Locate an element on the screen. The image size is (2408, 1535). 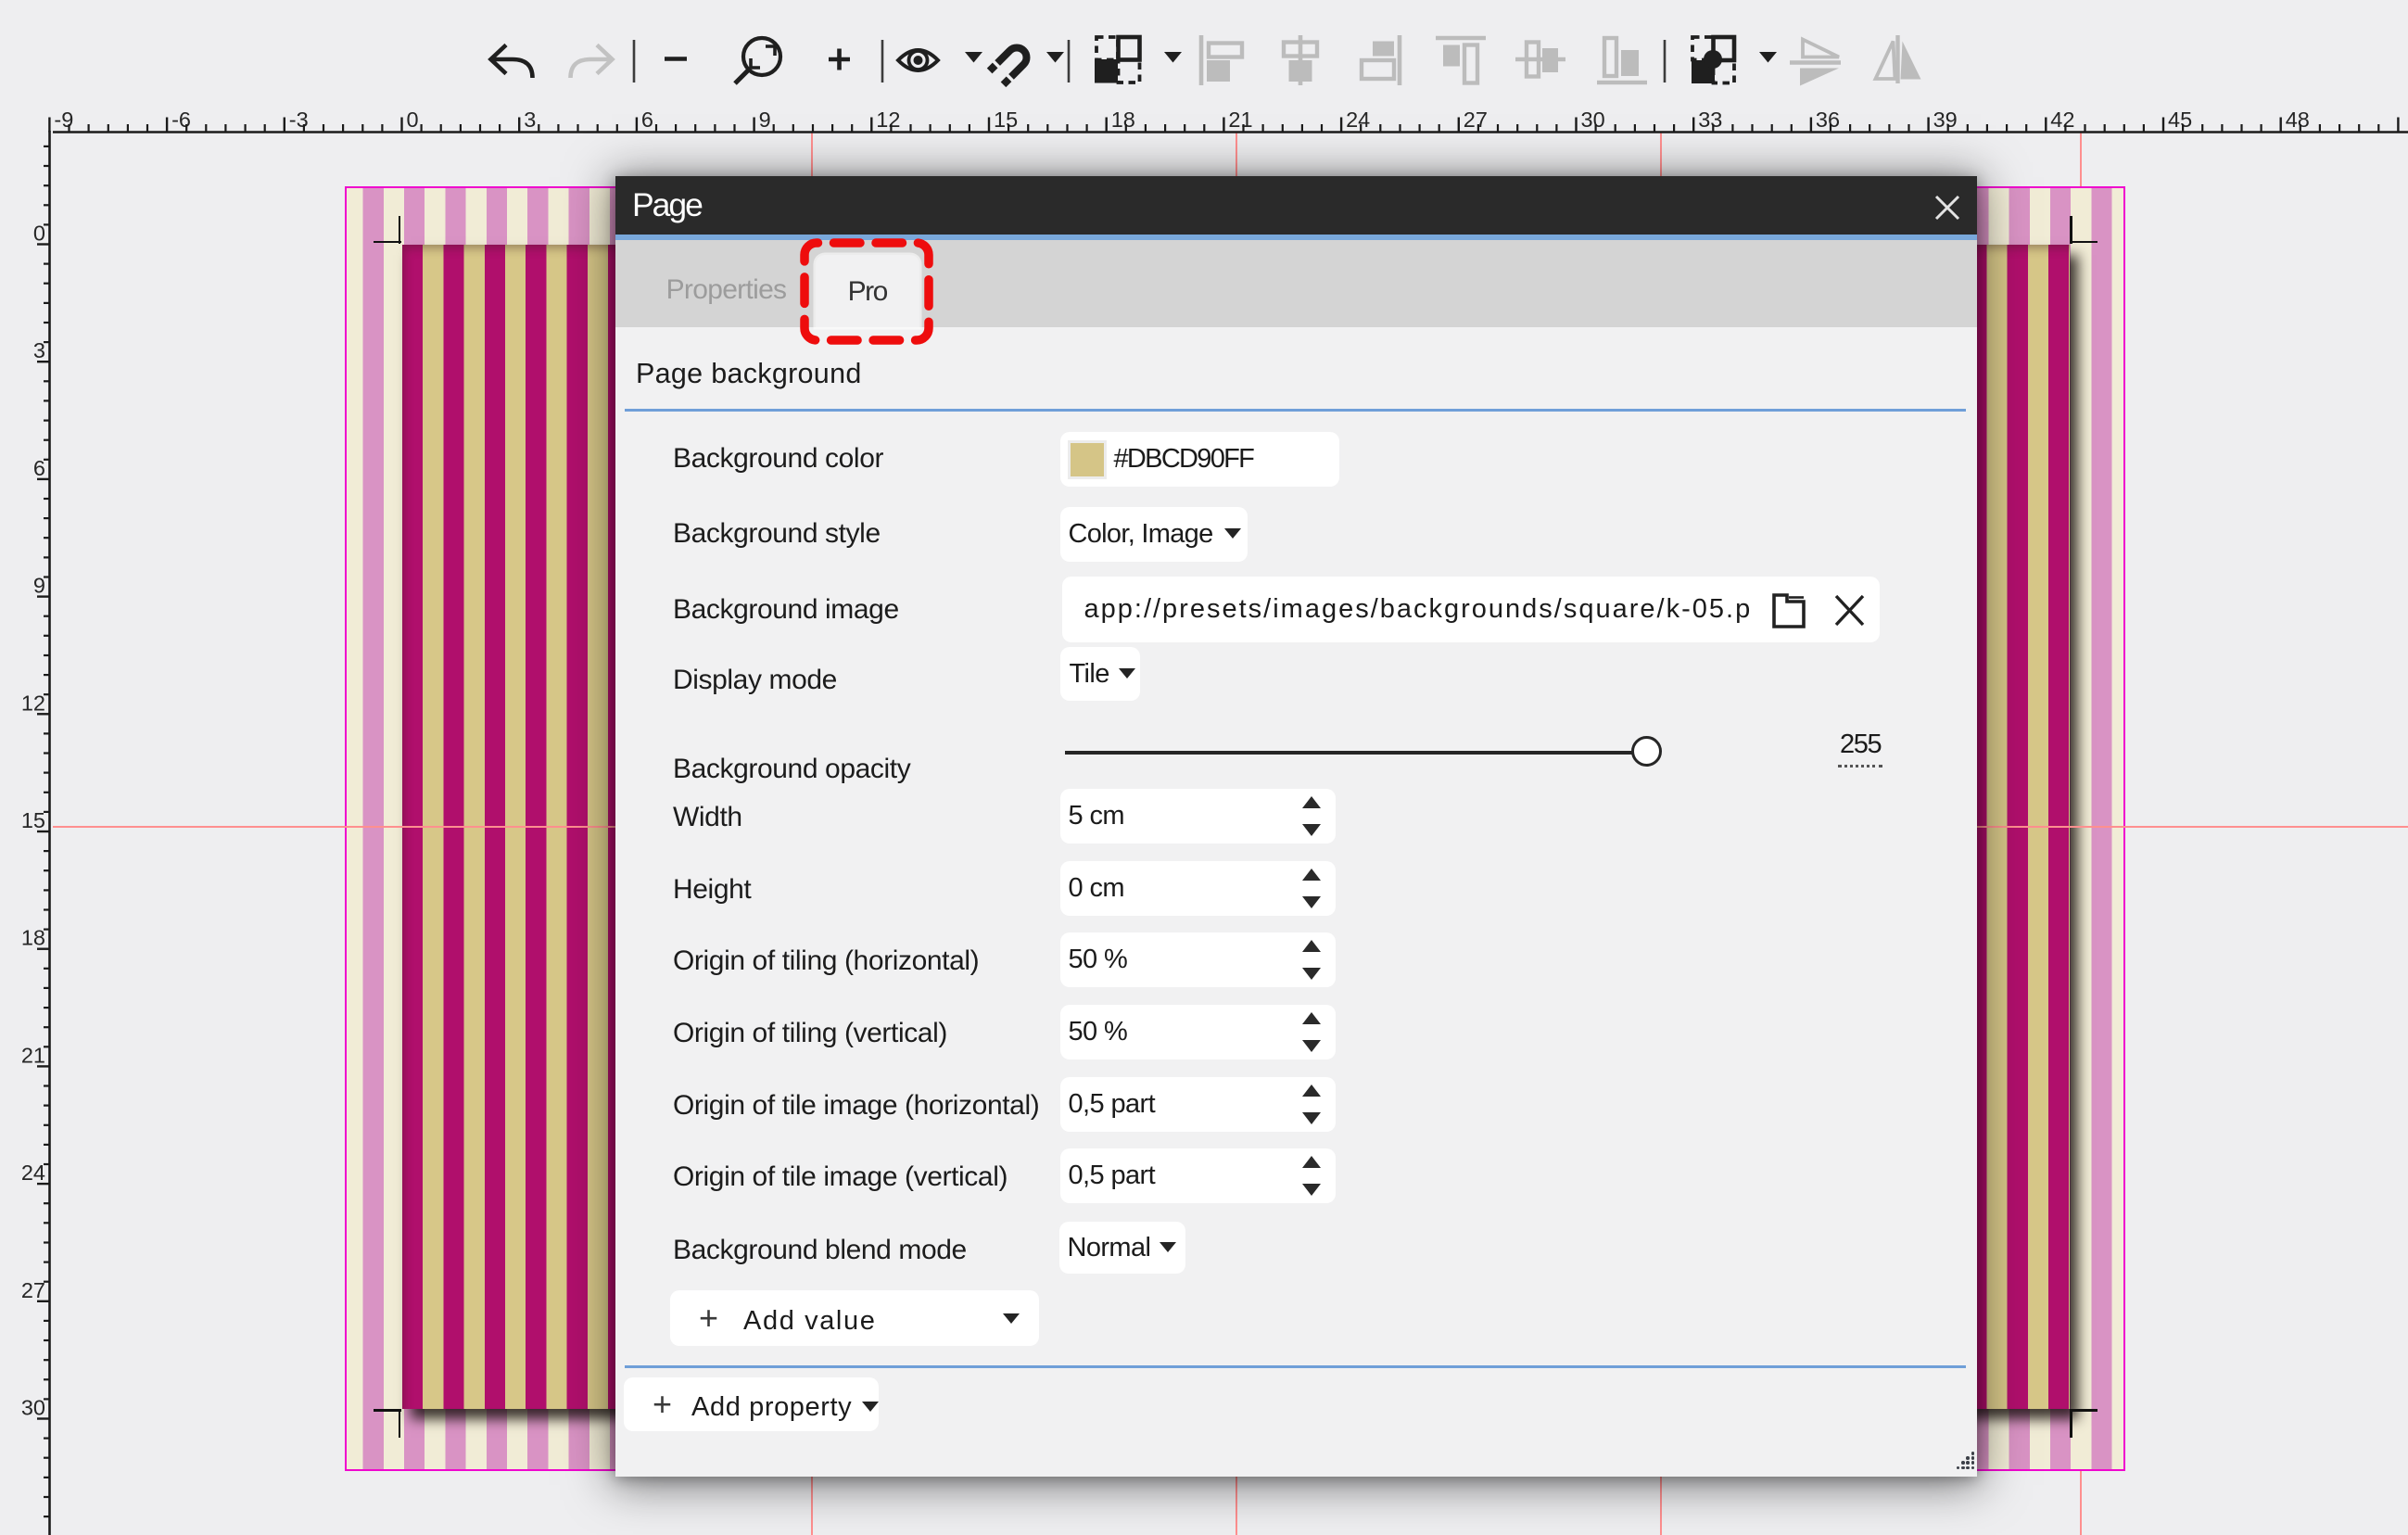
svg-text: 36 is located at coordinates (1828, 120).